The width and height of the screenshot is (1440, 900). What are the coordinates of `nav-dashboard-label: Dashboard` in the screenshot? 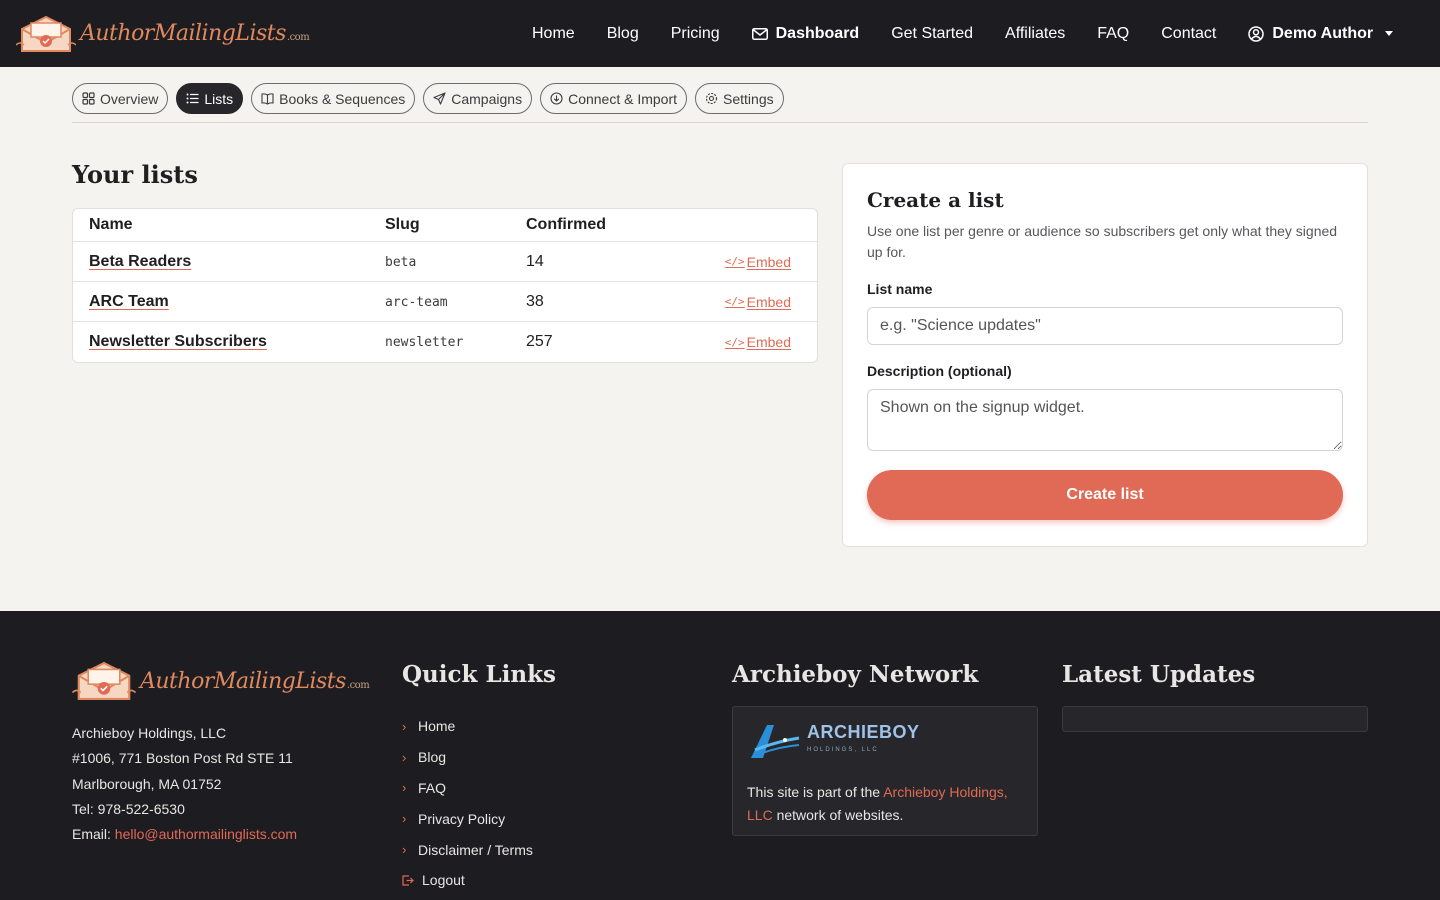 It's located at (817, 33).